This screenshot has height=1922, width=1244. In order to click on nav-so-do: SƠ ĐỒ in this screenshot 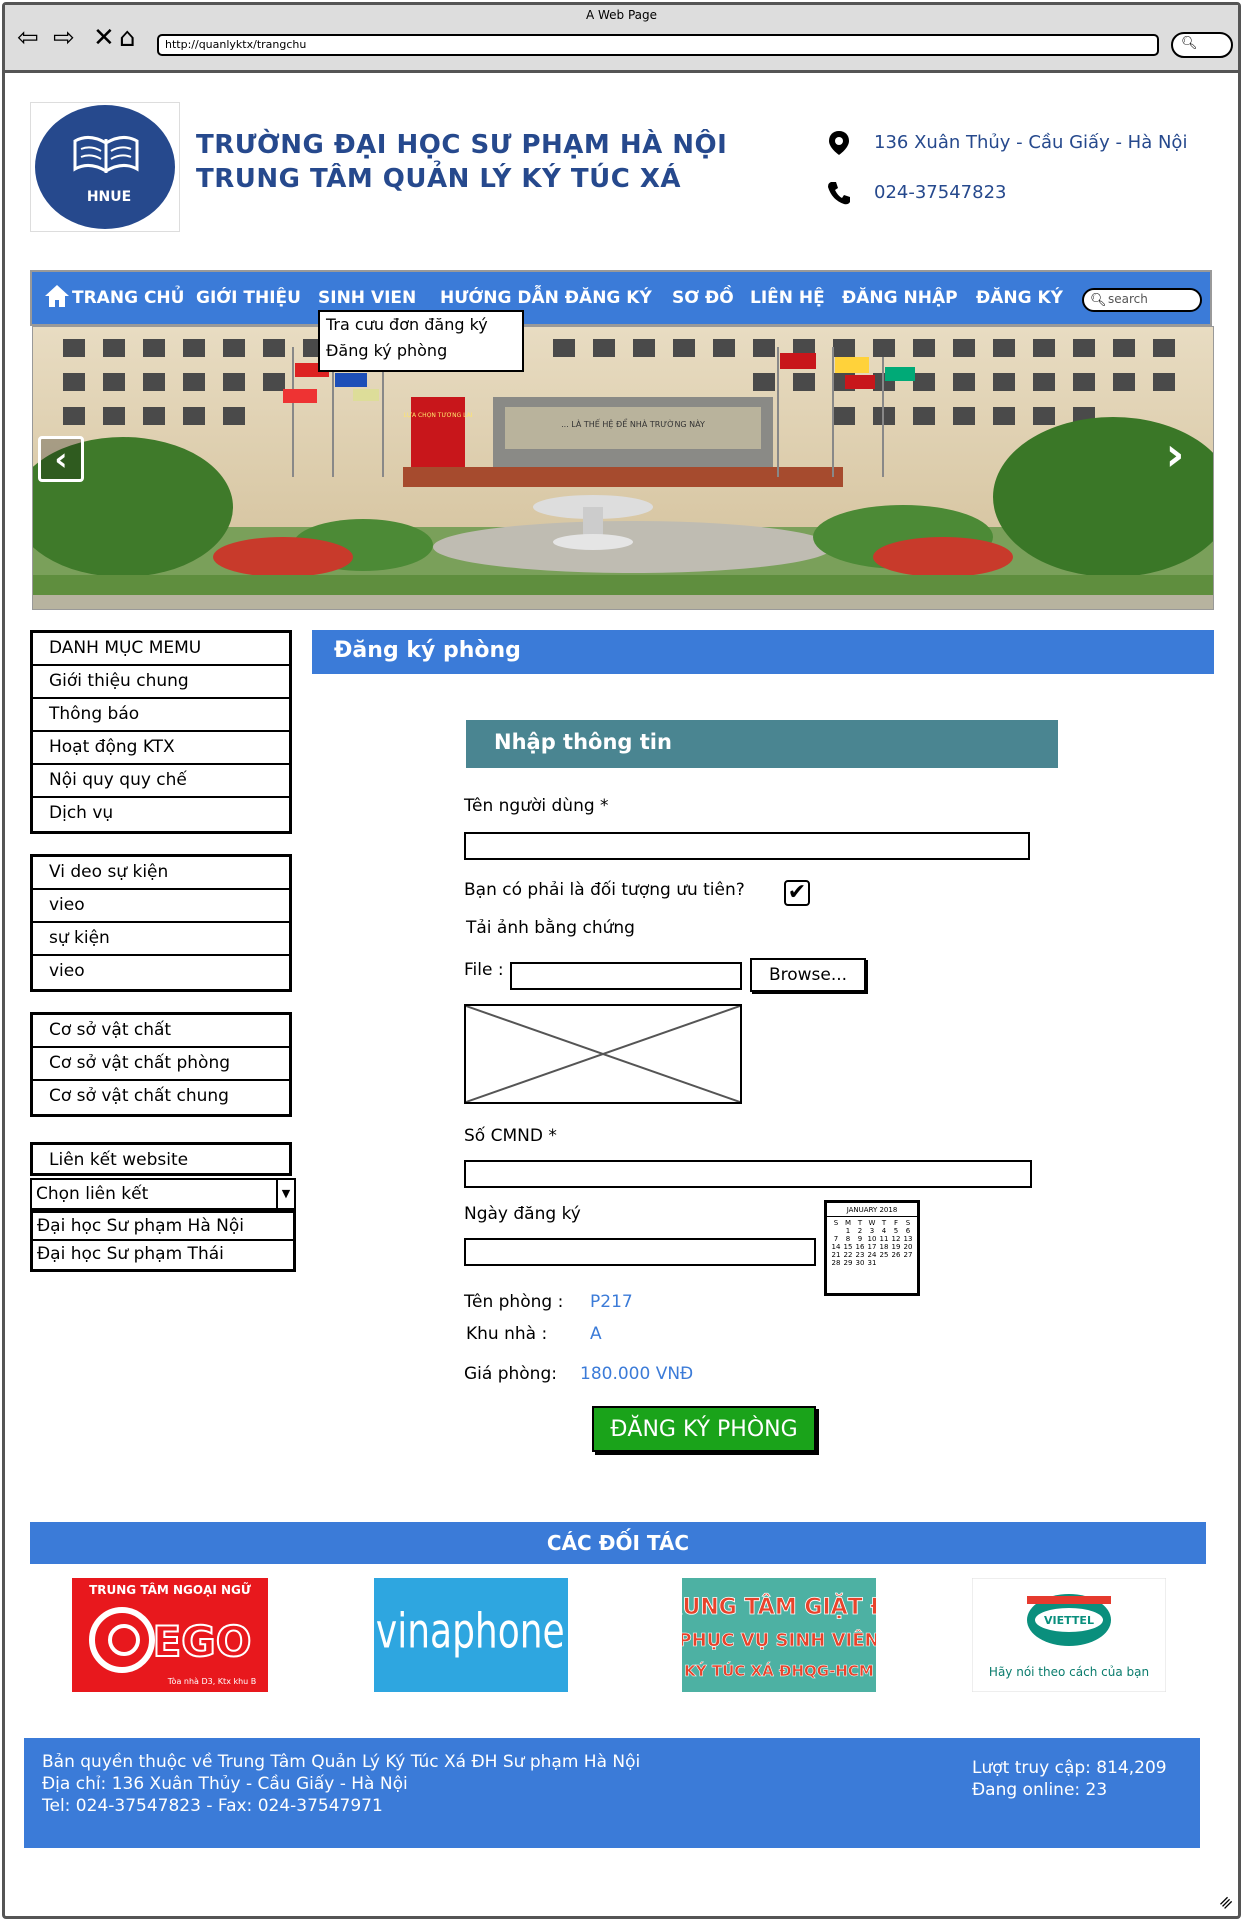, I will do `click(703, 298)`.